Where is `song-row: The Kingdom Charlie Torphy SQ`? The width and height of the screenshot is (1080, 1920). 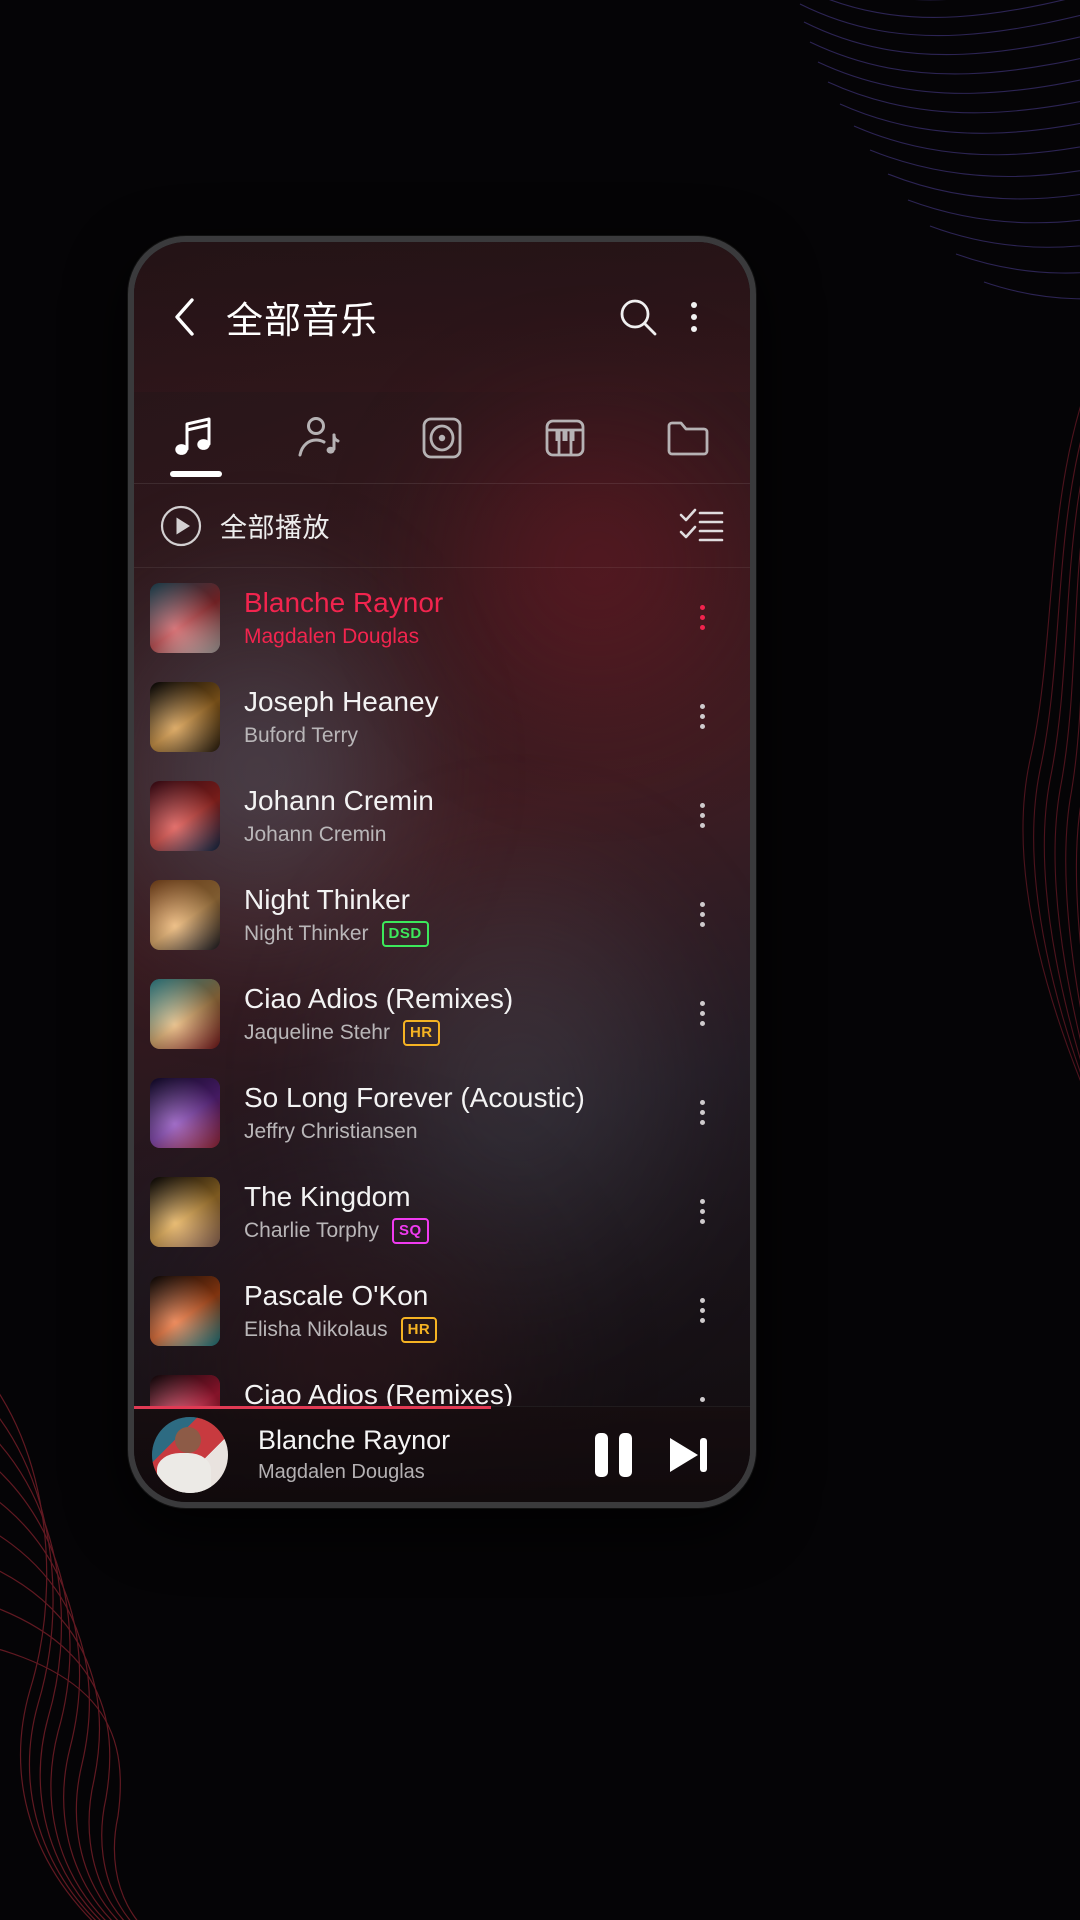
song-row: The Kingdom Charlie Torphy SQ is located at coordinates (442, 1211).